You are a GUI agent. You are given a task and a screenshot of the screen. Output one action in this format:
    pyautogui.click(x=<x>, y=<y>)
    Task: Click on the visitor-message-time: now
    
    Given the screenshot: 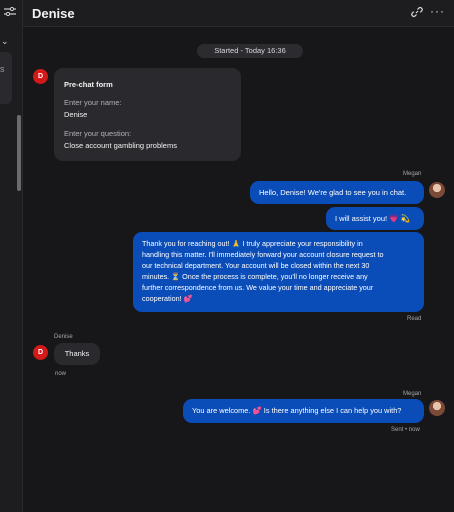 What is the action you would take?
    pyautogui.click(x=61, y=374)
    